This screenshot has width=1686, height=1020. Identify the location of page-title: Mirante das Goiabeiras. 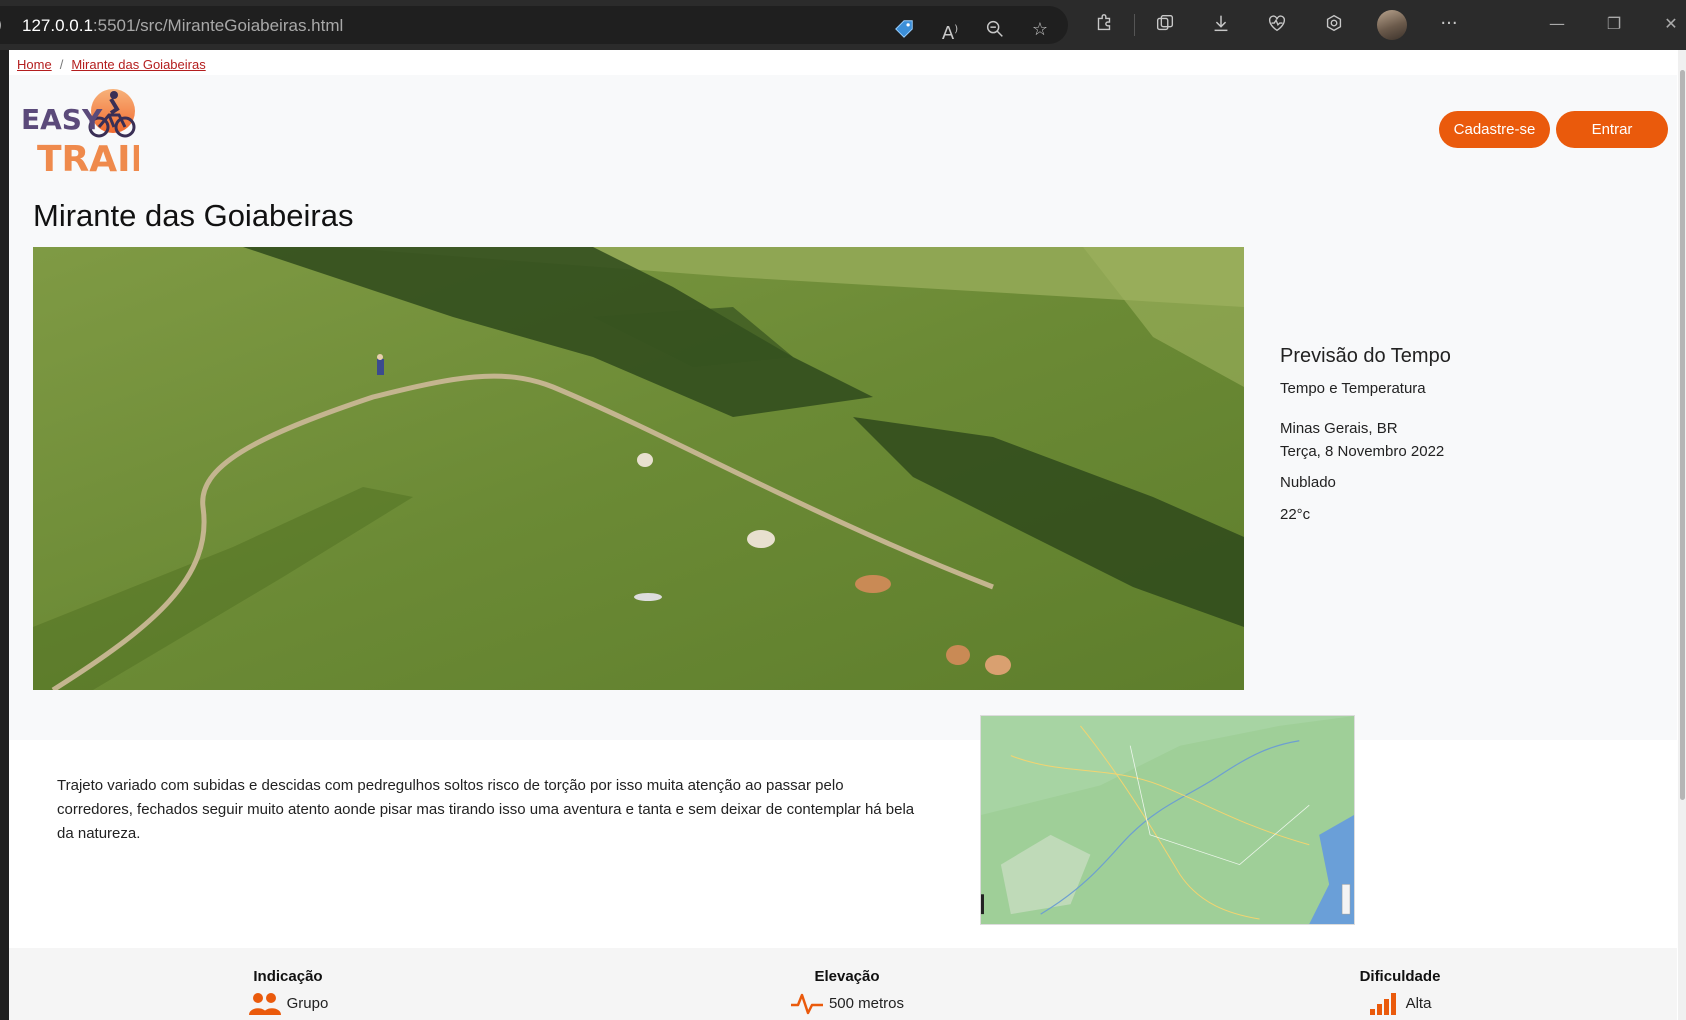
(193, 215).